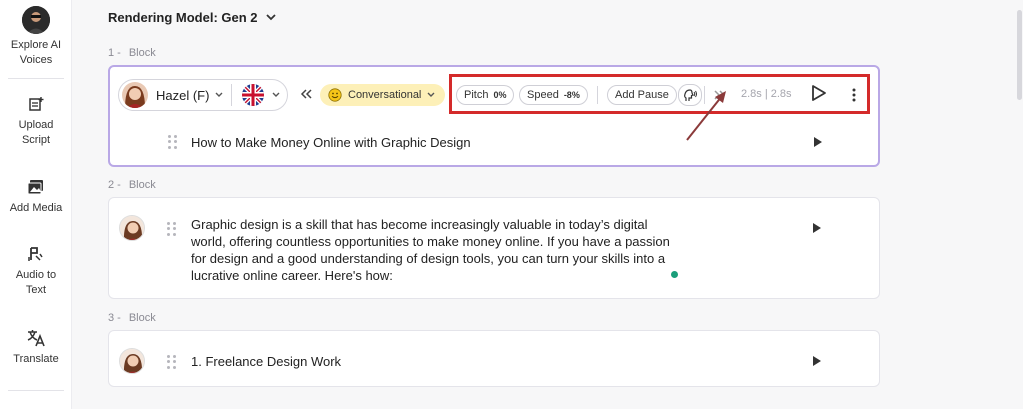 The image size is (1023, 409). I want to click on smiley-icon, so click(335, 95).